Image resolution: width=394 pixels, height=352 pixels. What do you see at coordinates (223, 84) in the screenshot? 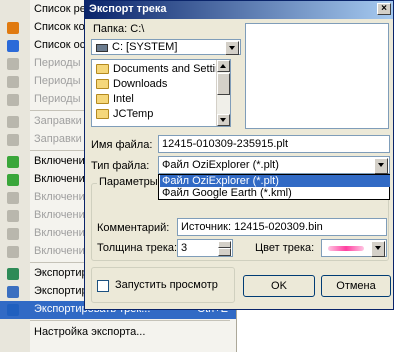
I see `scroll-thumb` at bounding box center [223, 84].